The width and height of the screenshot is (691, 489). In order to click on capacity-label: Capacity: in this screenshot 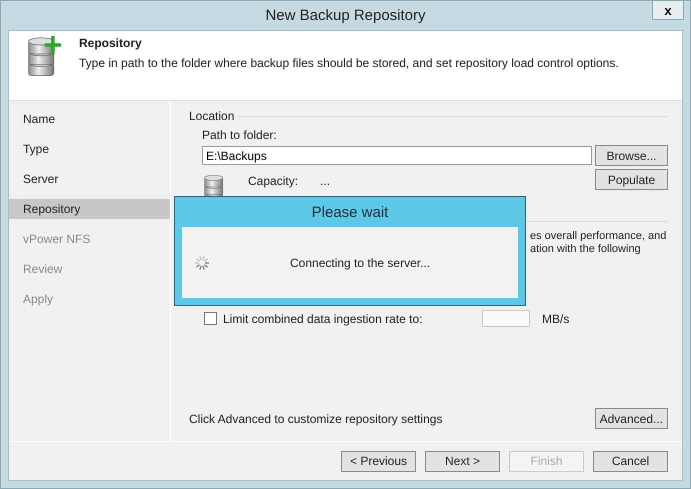, I will do `click(273, 181)`.